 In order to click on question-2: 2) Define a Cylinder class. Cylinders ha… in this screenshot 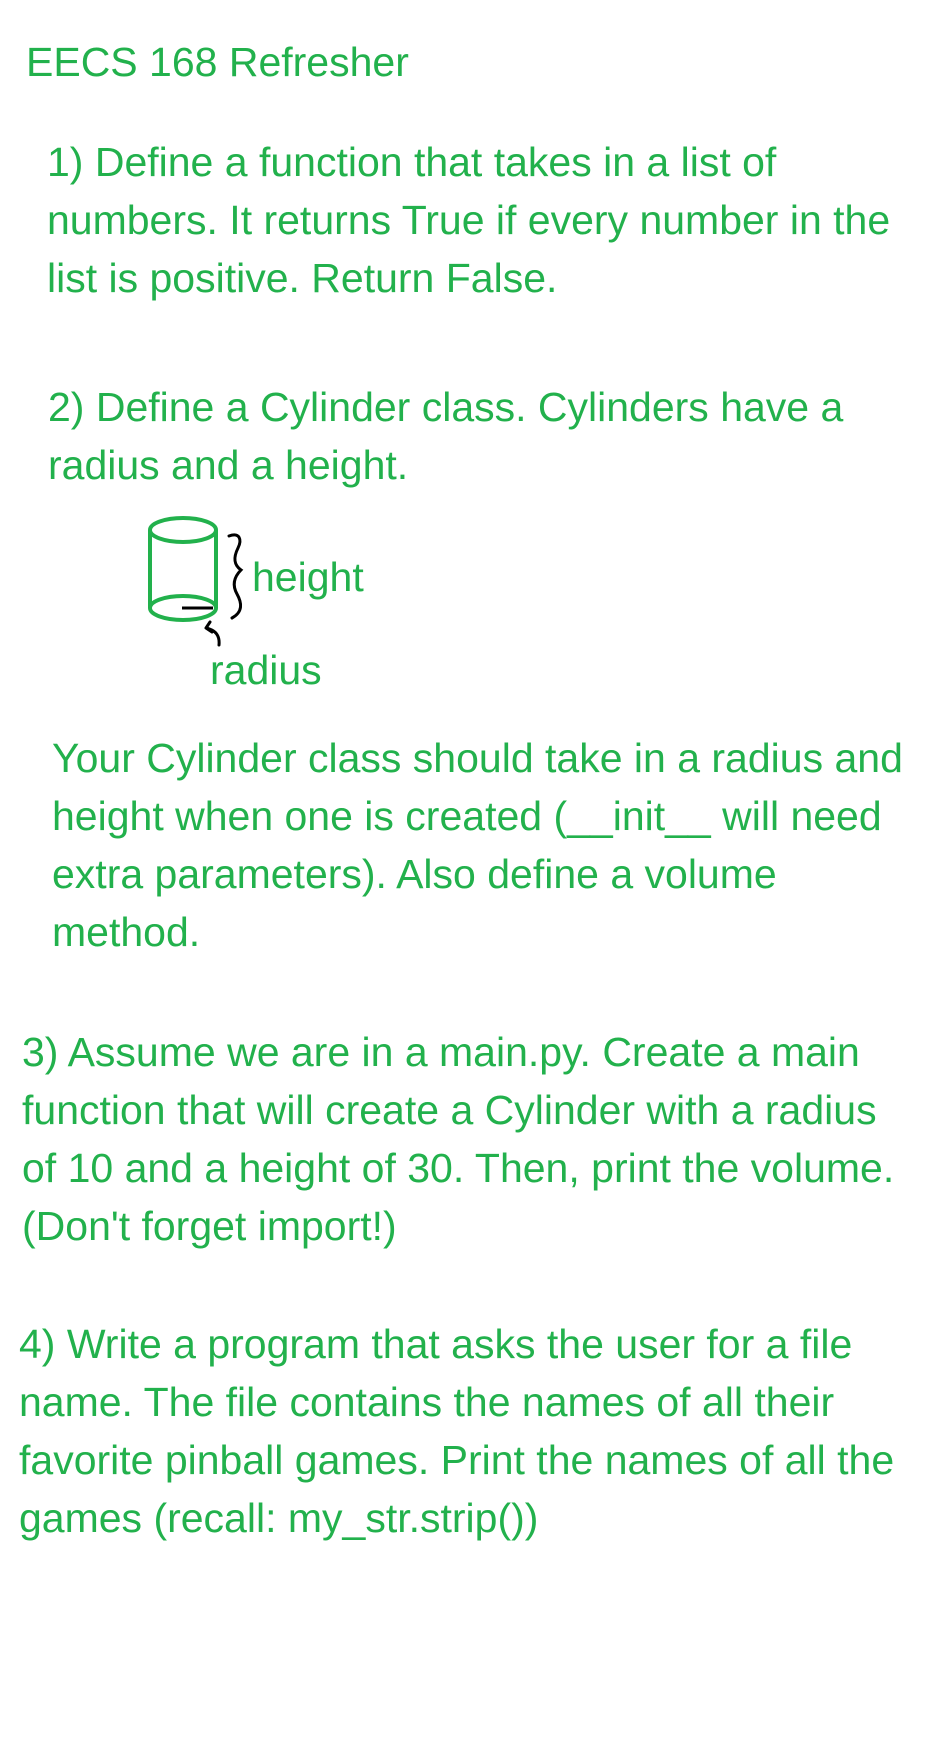, I will do `click(446, 436)`.